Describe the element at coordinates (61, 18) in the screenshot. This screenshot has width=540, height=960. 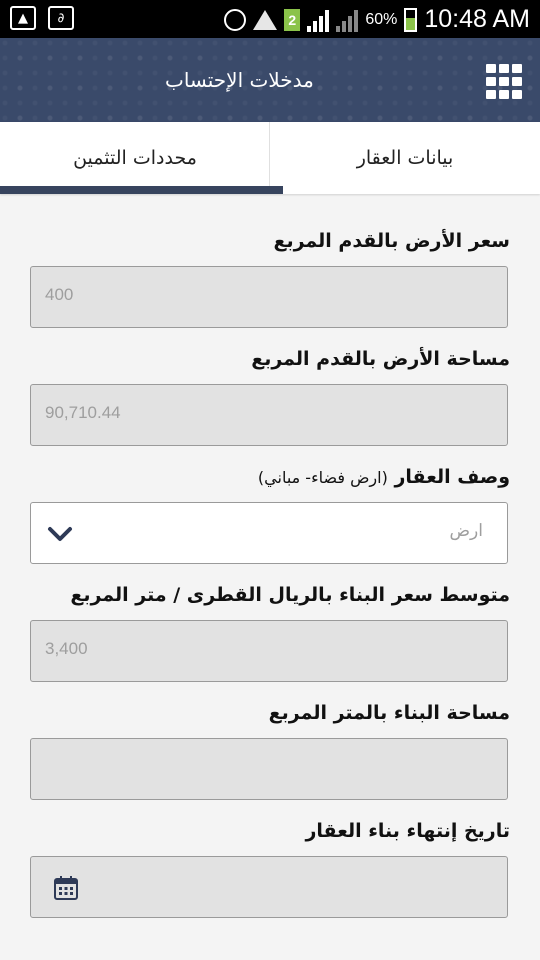
I see `app-notification-icon: ∂` at that location.